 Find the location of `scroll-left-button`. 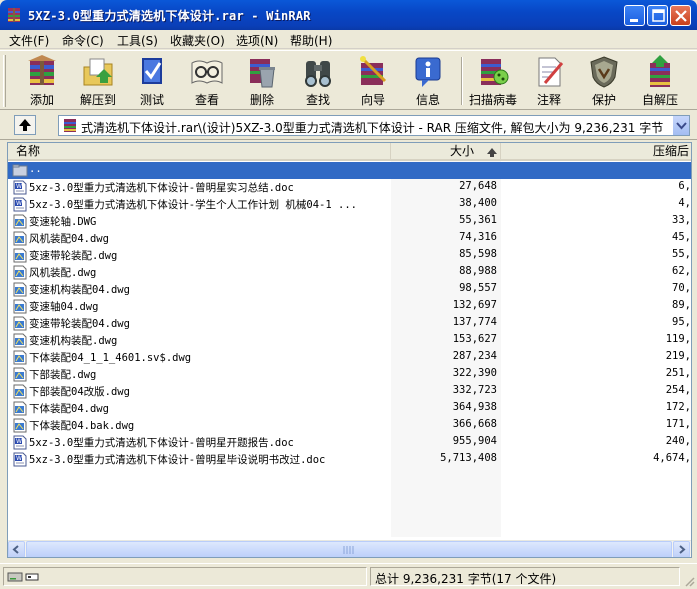

scroll-left-button is located at coordinates (16, 549).